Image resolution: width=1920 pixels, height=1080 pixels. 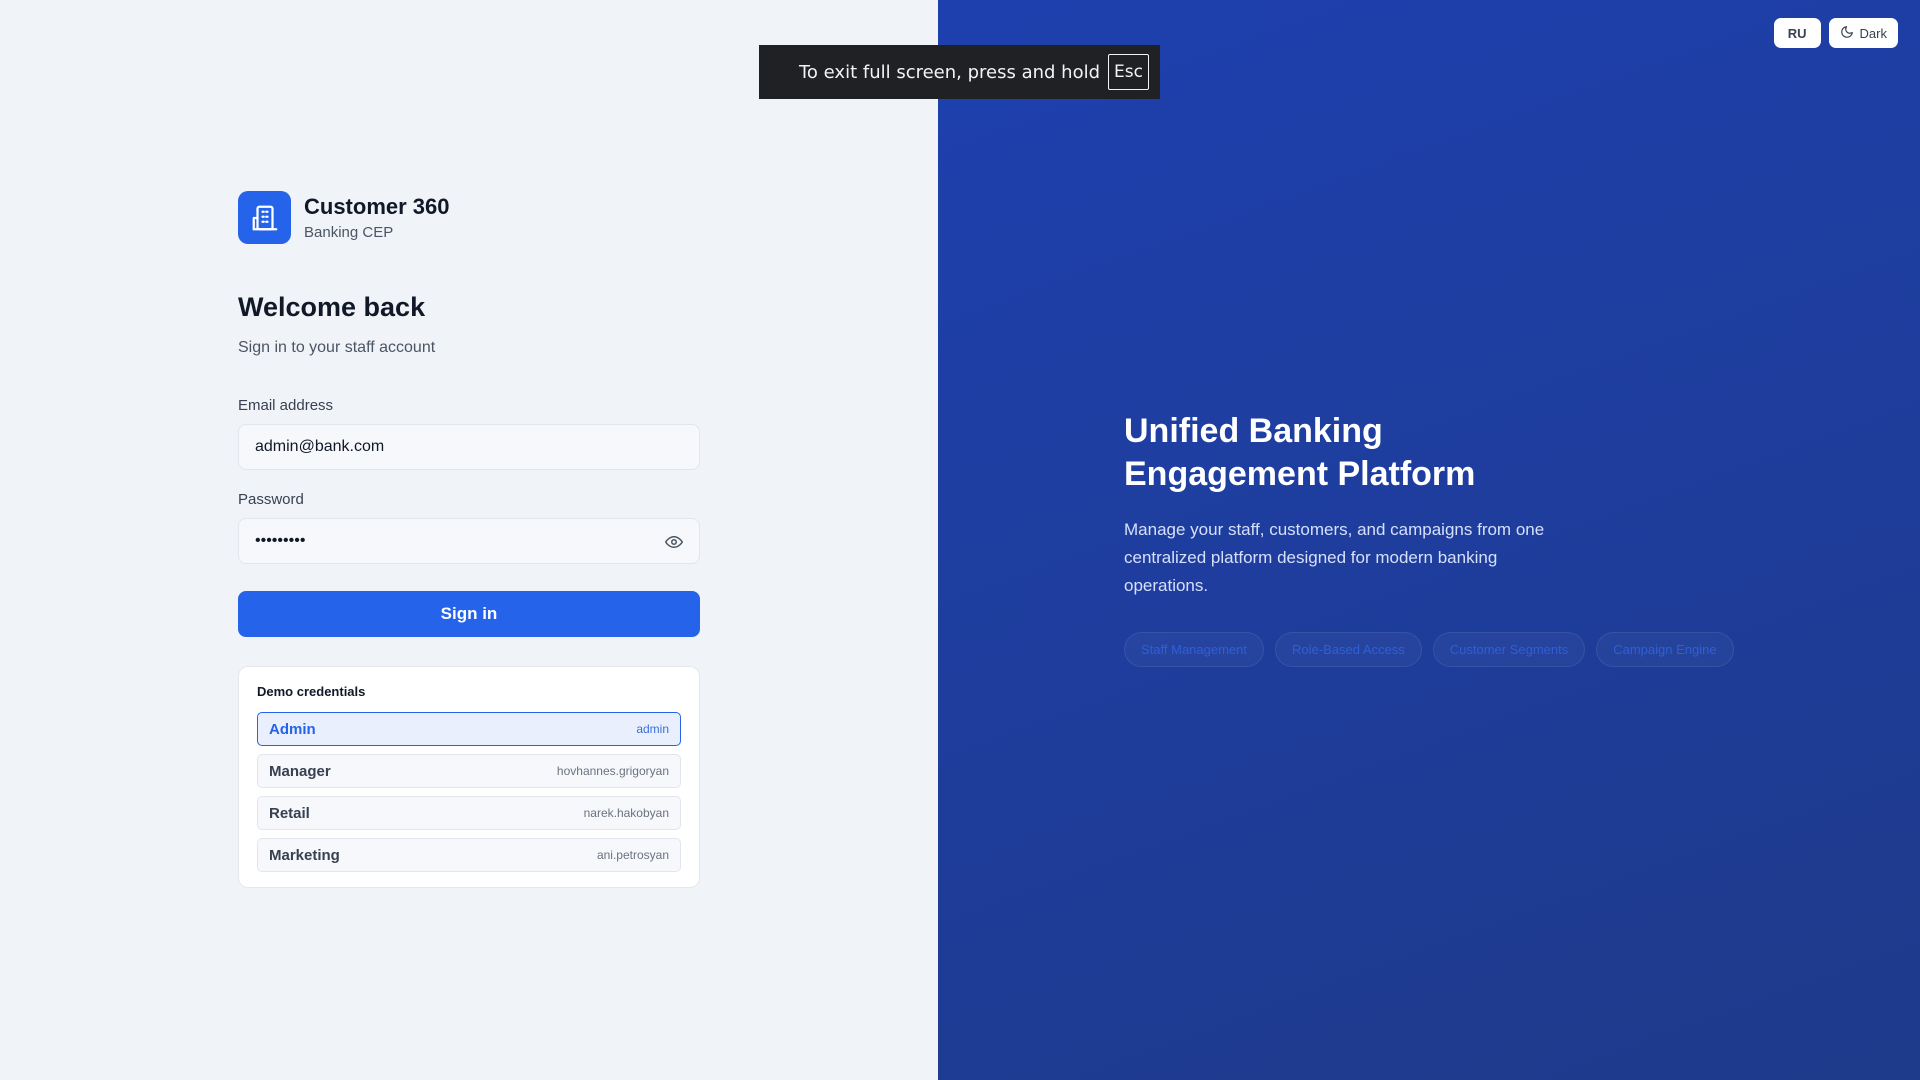 I want to click on password-value: •••••••••, so click(x=280, y=540).